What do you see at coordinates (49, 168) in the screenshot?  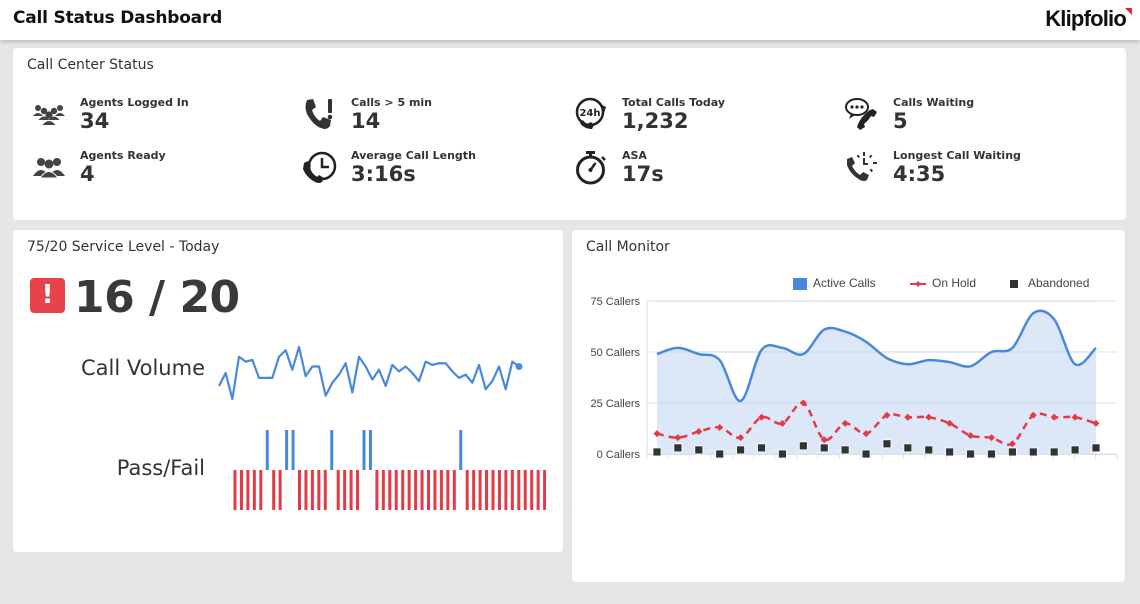 I see `agents-ready-icon` at bounding box center [49, 168].